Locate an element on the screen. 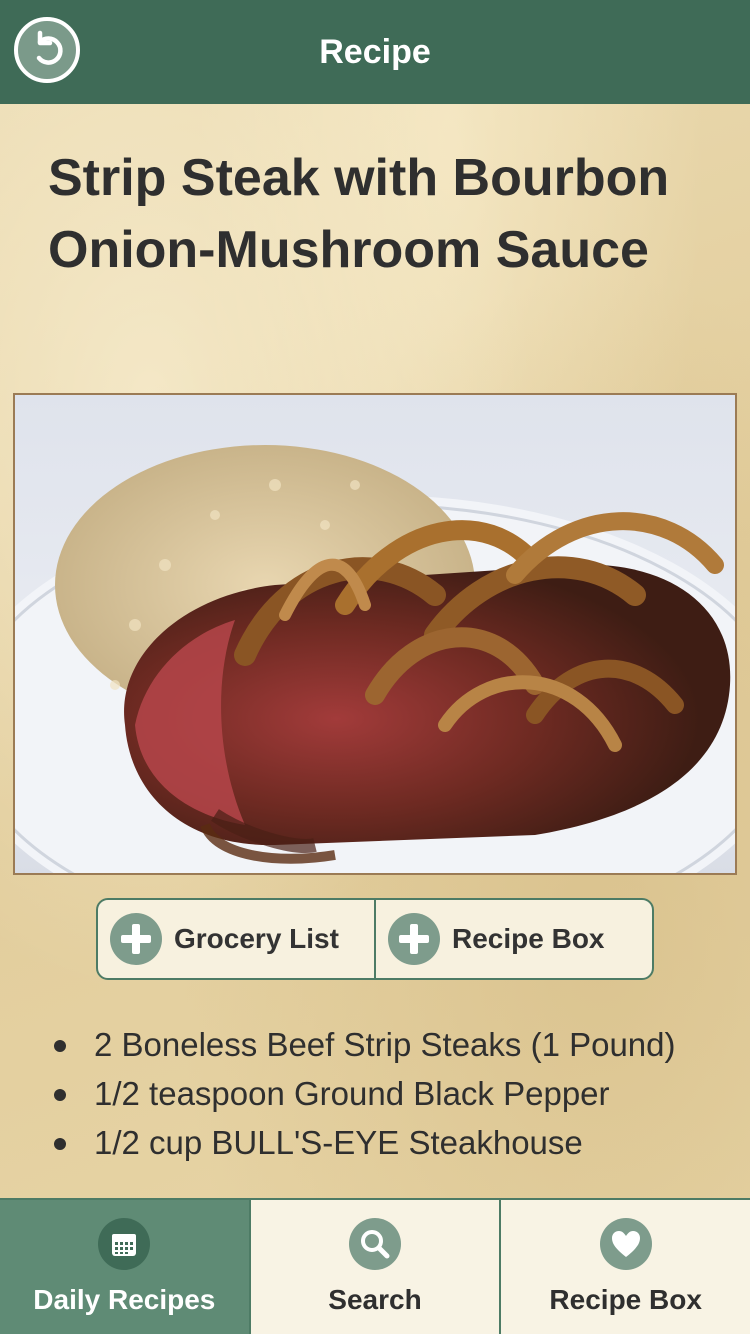 This screenshot has width=750, height=1334. tab-label: Recipe Box is located at coordinates (625, 1299).